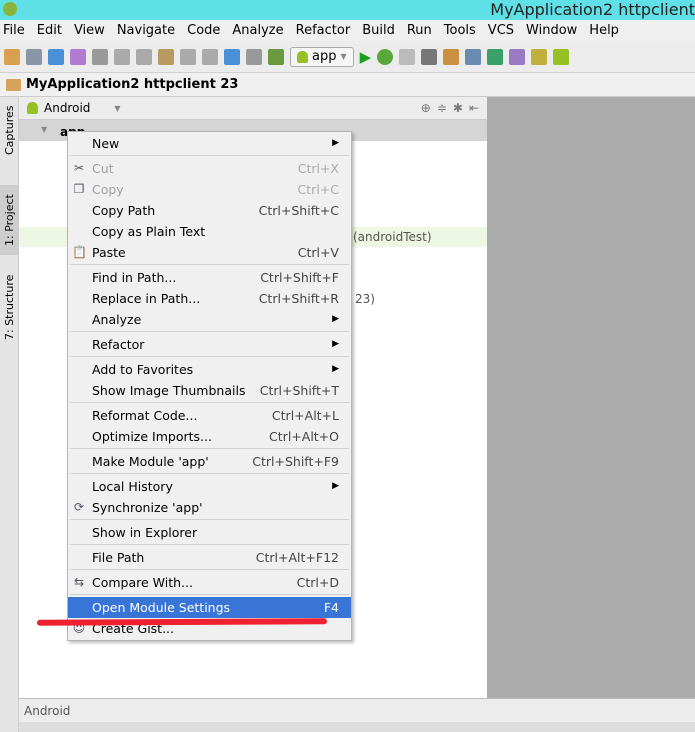  What do you see at coordinates (429, 56) in the screenshot?
I see `attach-debugger-icon` at bounding box center [429, 56].